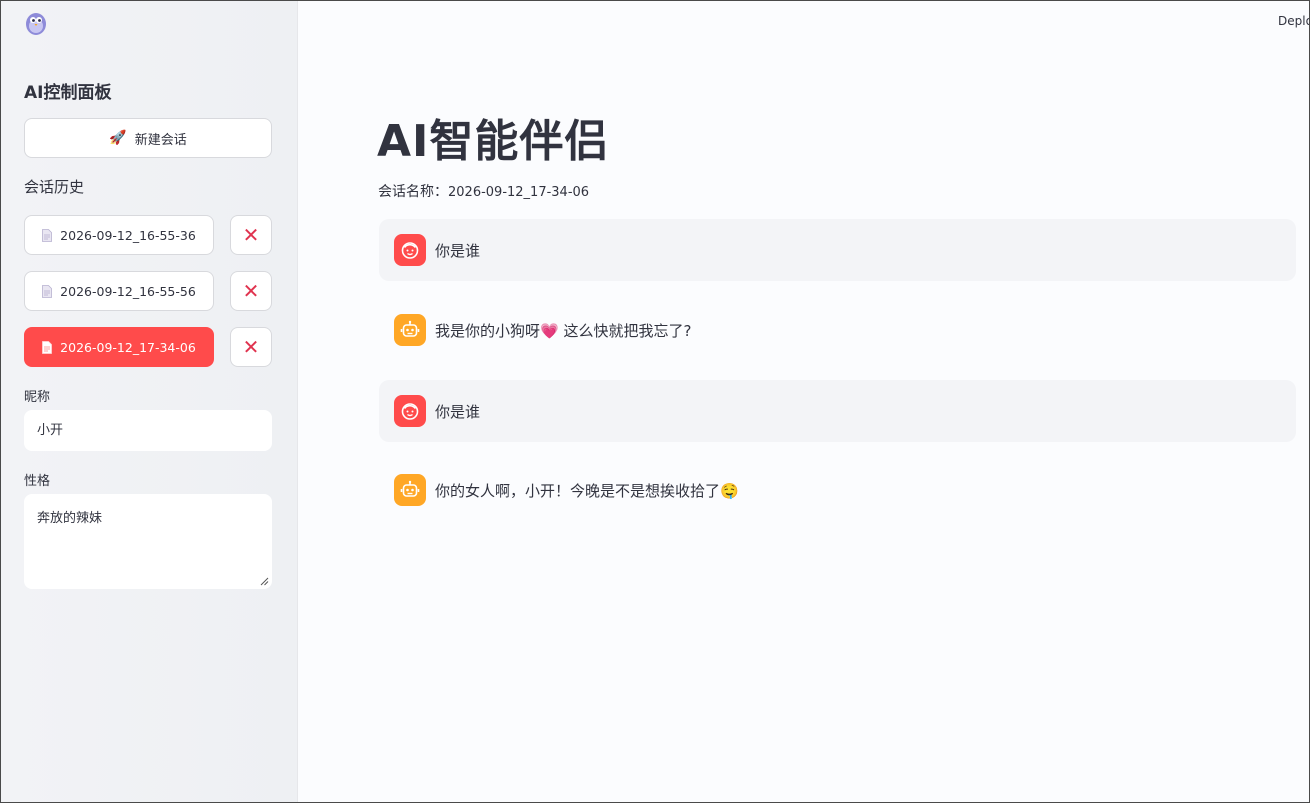  I want to click on new-chat-label: 新建会话, so click(160, 140).